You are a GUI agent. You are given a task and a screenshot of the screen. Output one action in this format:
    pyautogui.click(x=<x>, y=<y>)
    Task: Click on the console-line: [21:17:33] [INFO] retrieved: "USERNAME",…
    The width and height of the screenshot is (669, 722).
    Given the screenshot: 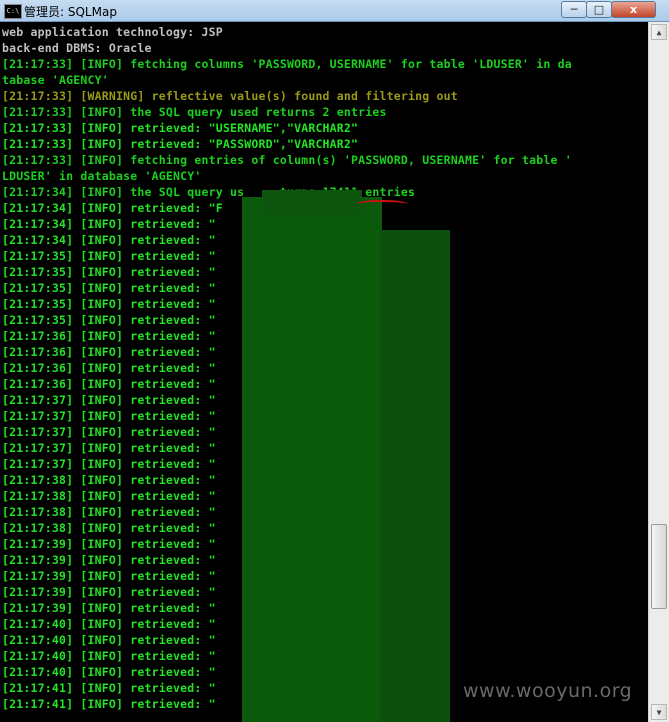 What is the action you would take?
    pyautogui.click(x=180, y=128)
    